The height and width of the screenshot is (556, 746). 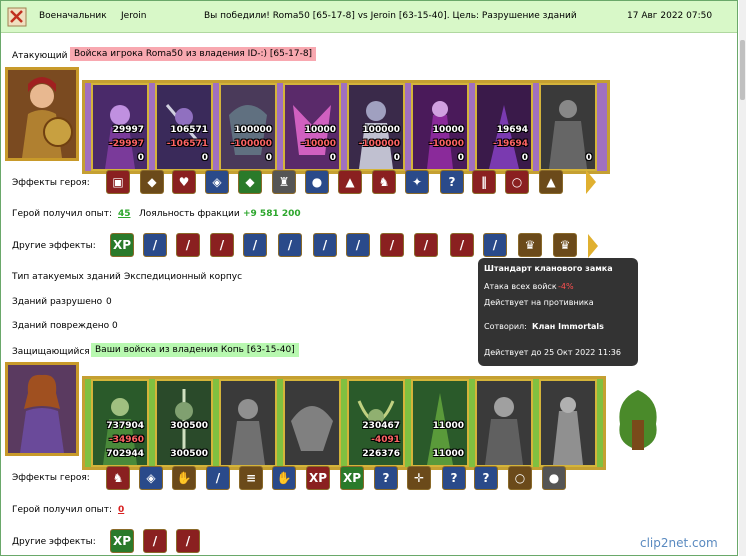 What do you see at coordinates (184, 127) in the screenshot?
I see `attacker-unit-2: 106571 -106571 0` at bounding box center [184, 127].